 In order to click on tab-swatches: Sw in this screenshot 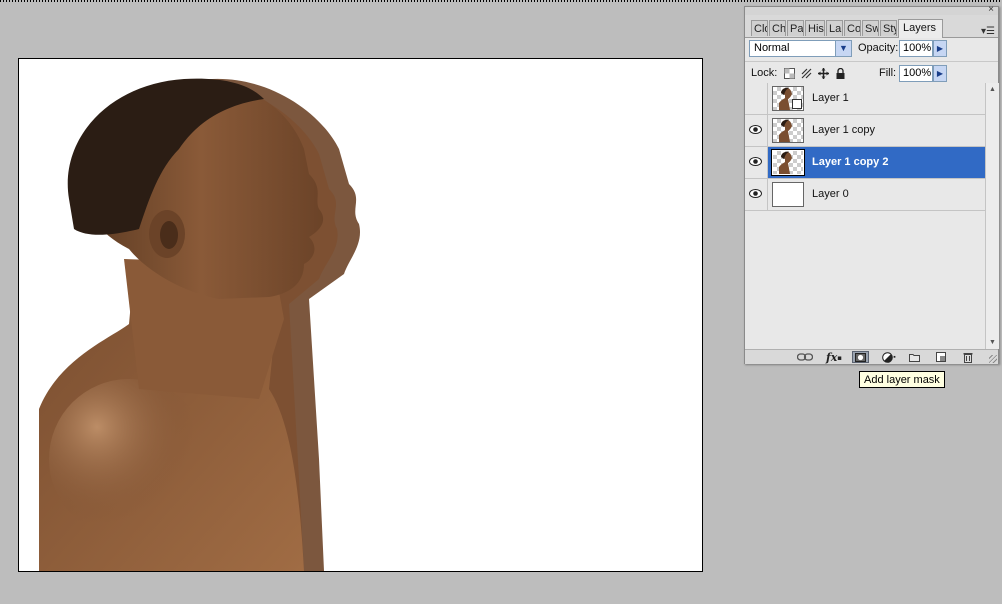, I will do `click(870, 28)`.